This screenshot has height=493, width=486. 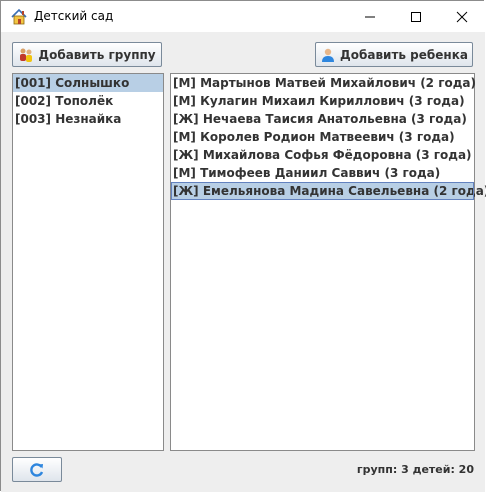 What do you see at coordinates (323, 83) in the screenshot?
I see `child-item: [М] Мартынов Матвей Михайлович (2 года)` at bounding box center [323, 83].